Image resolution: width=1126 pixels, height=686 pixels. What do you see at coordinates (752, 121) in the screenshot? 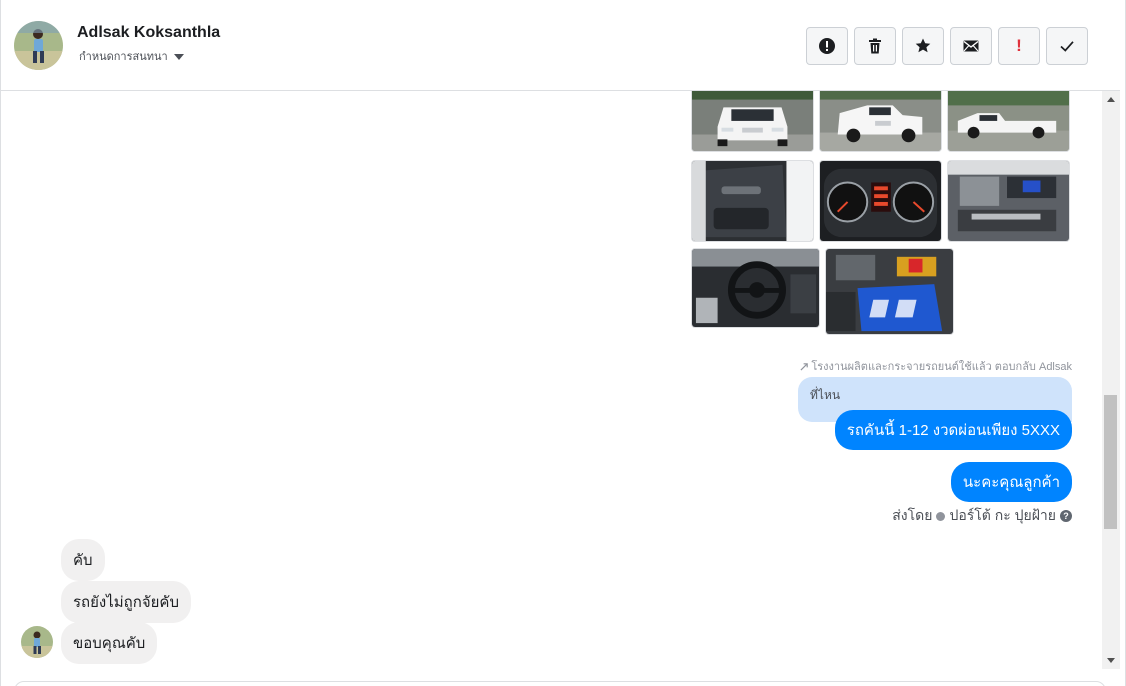
I see `photo-white-pickup-front` at bounding box center [752, 121].